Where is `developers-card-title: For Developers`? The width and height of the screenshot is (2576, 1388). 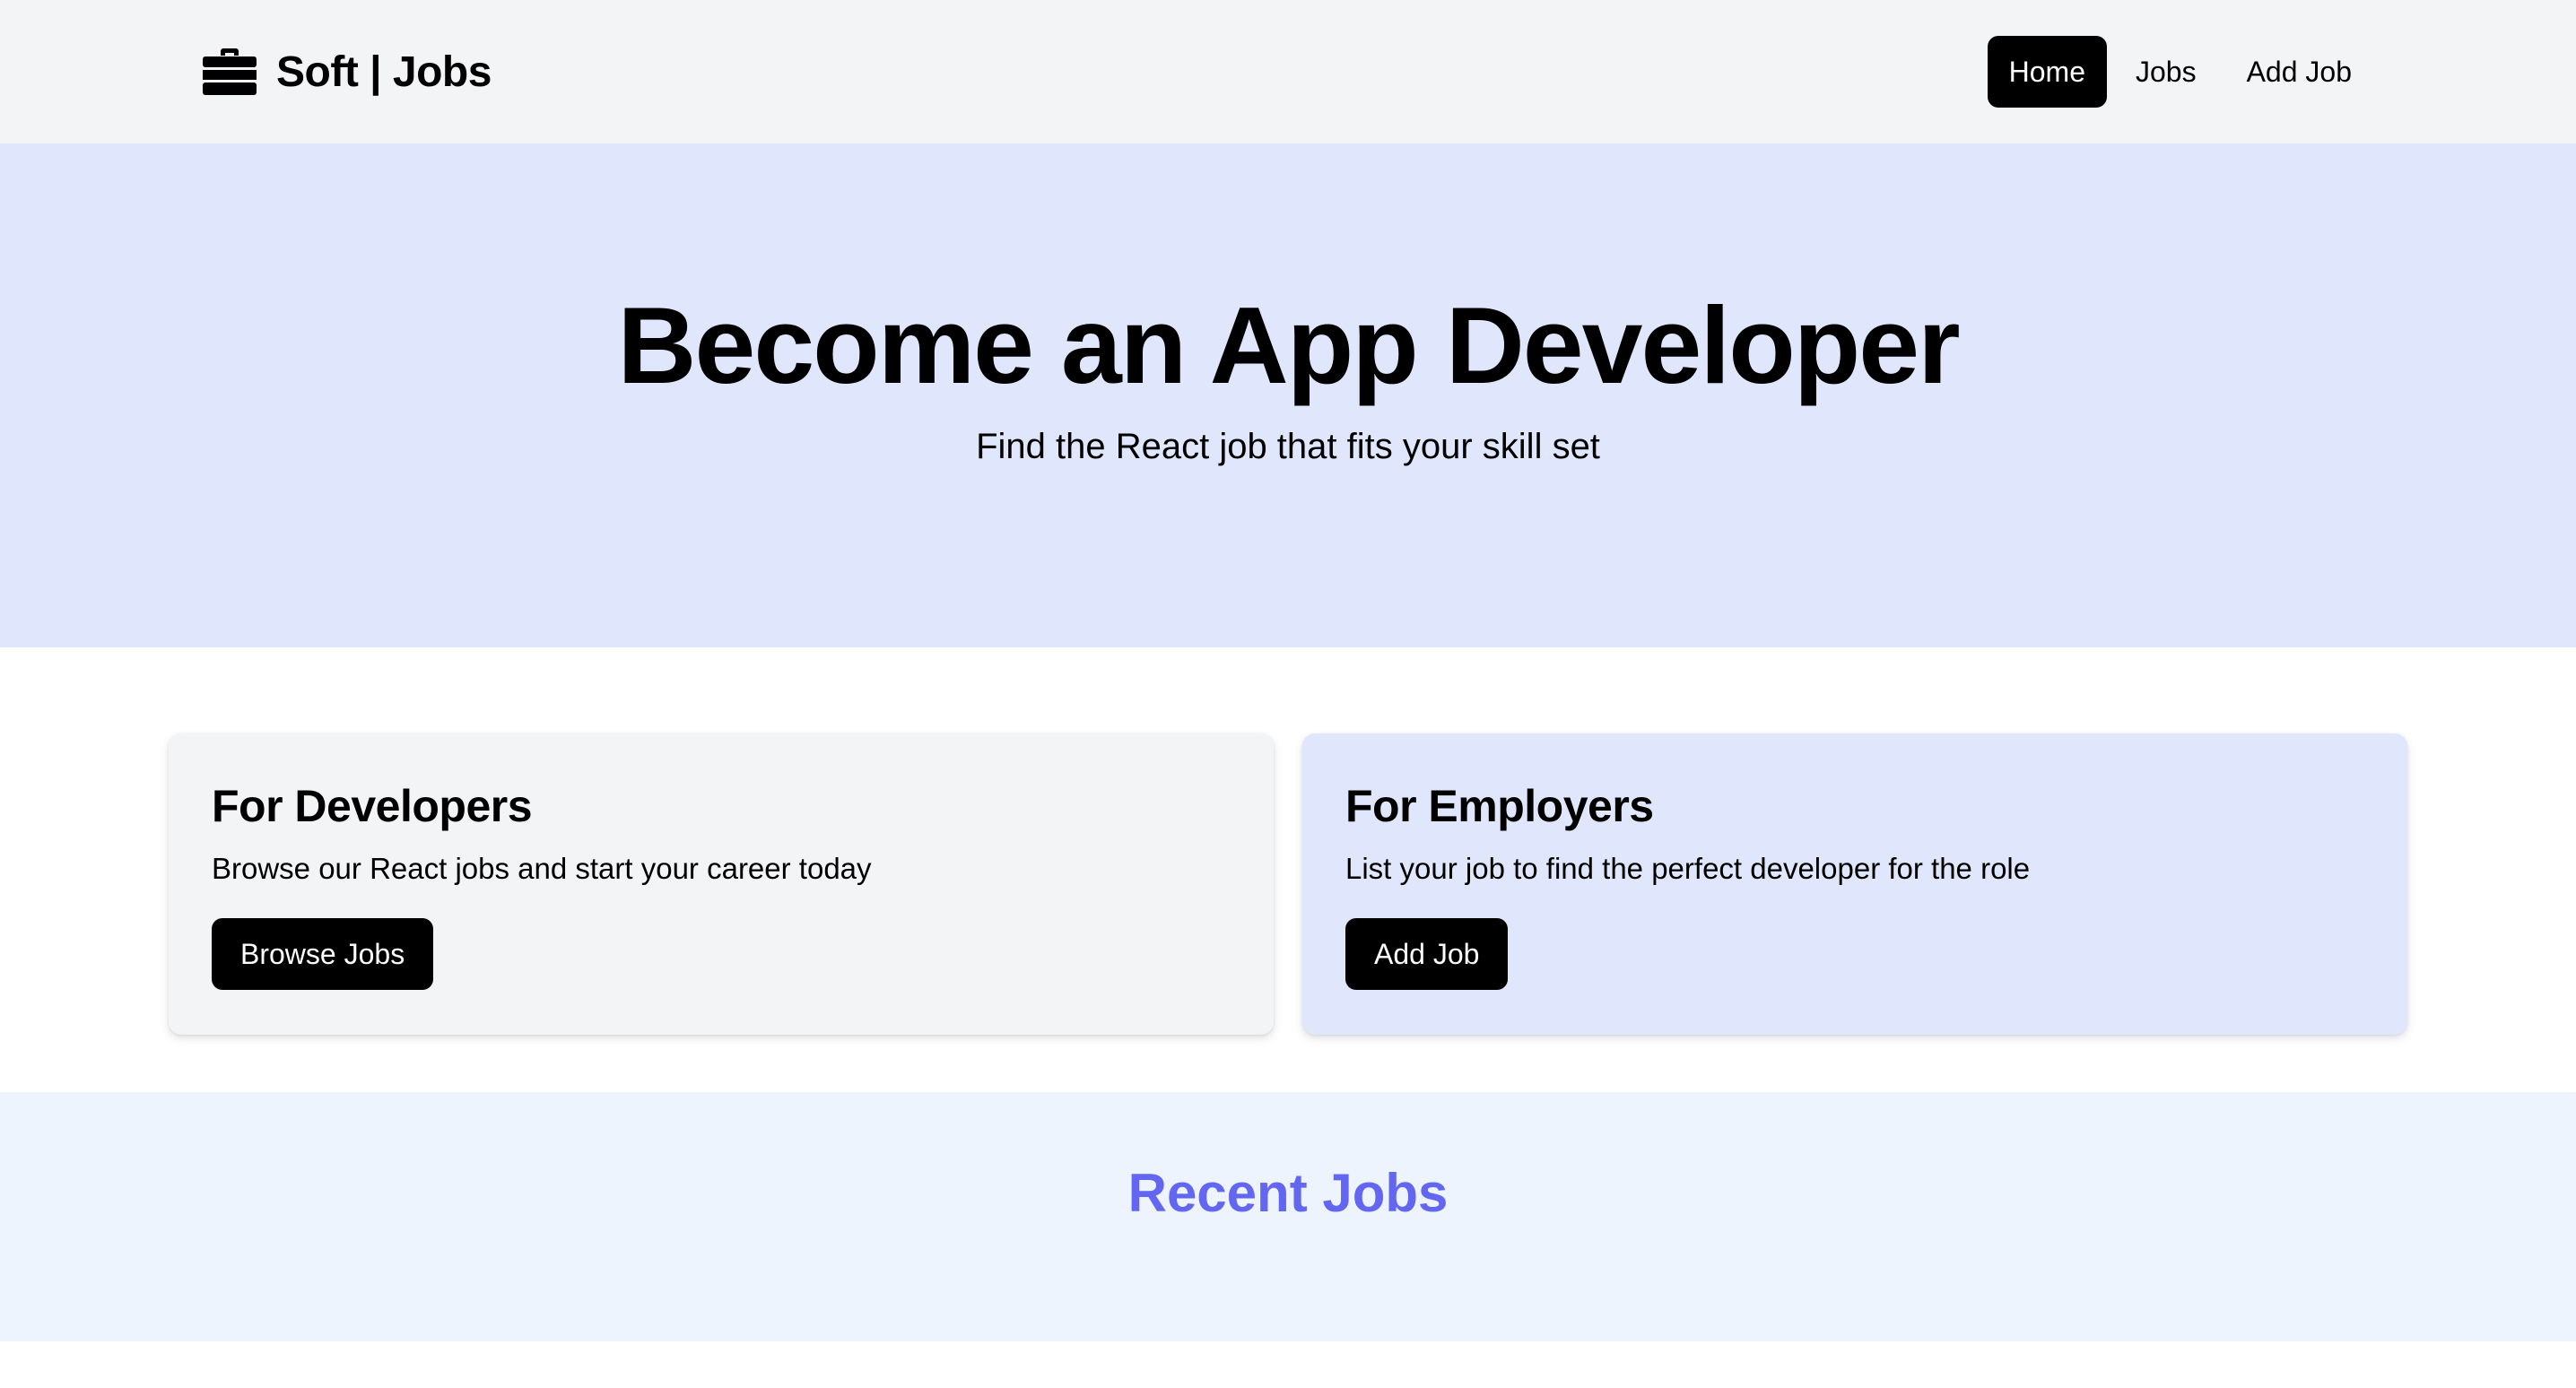
developers-card-title: For Developers is located at coordinates (372, 806).